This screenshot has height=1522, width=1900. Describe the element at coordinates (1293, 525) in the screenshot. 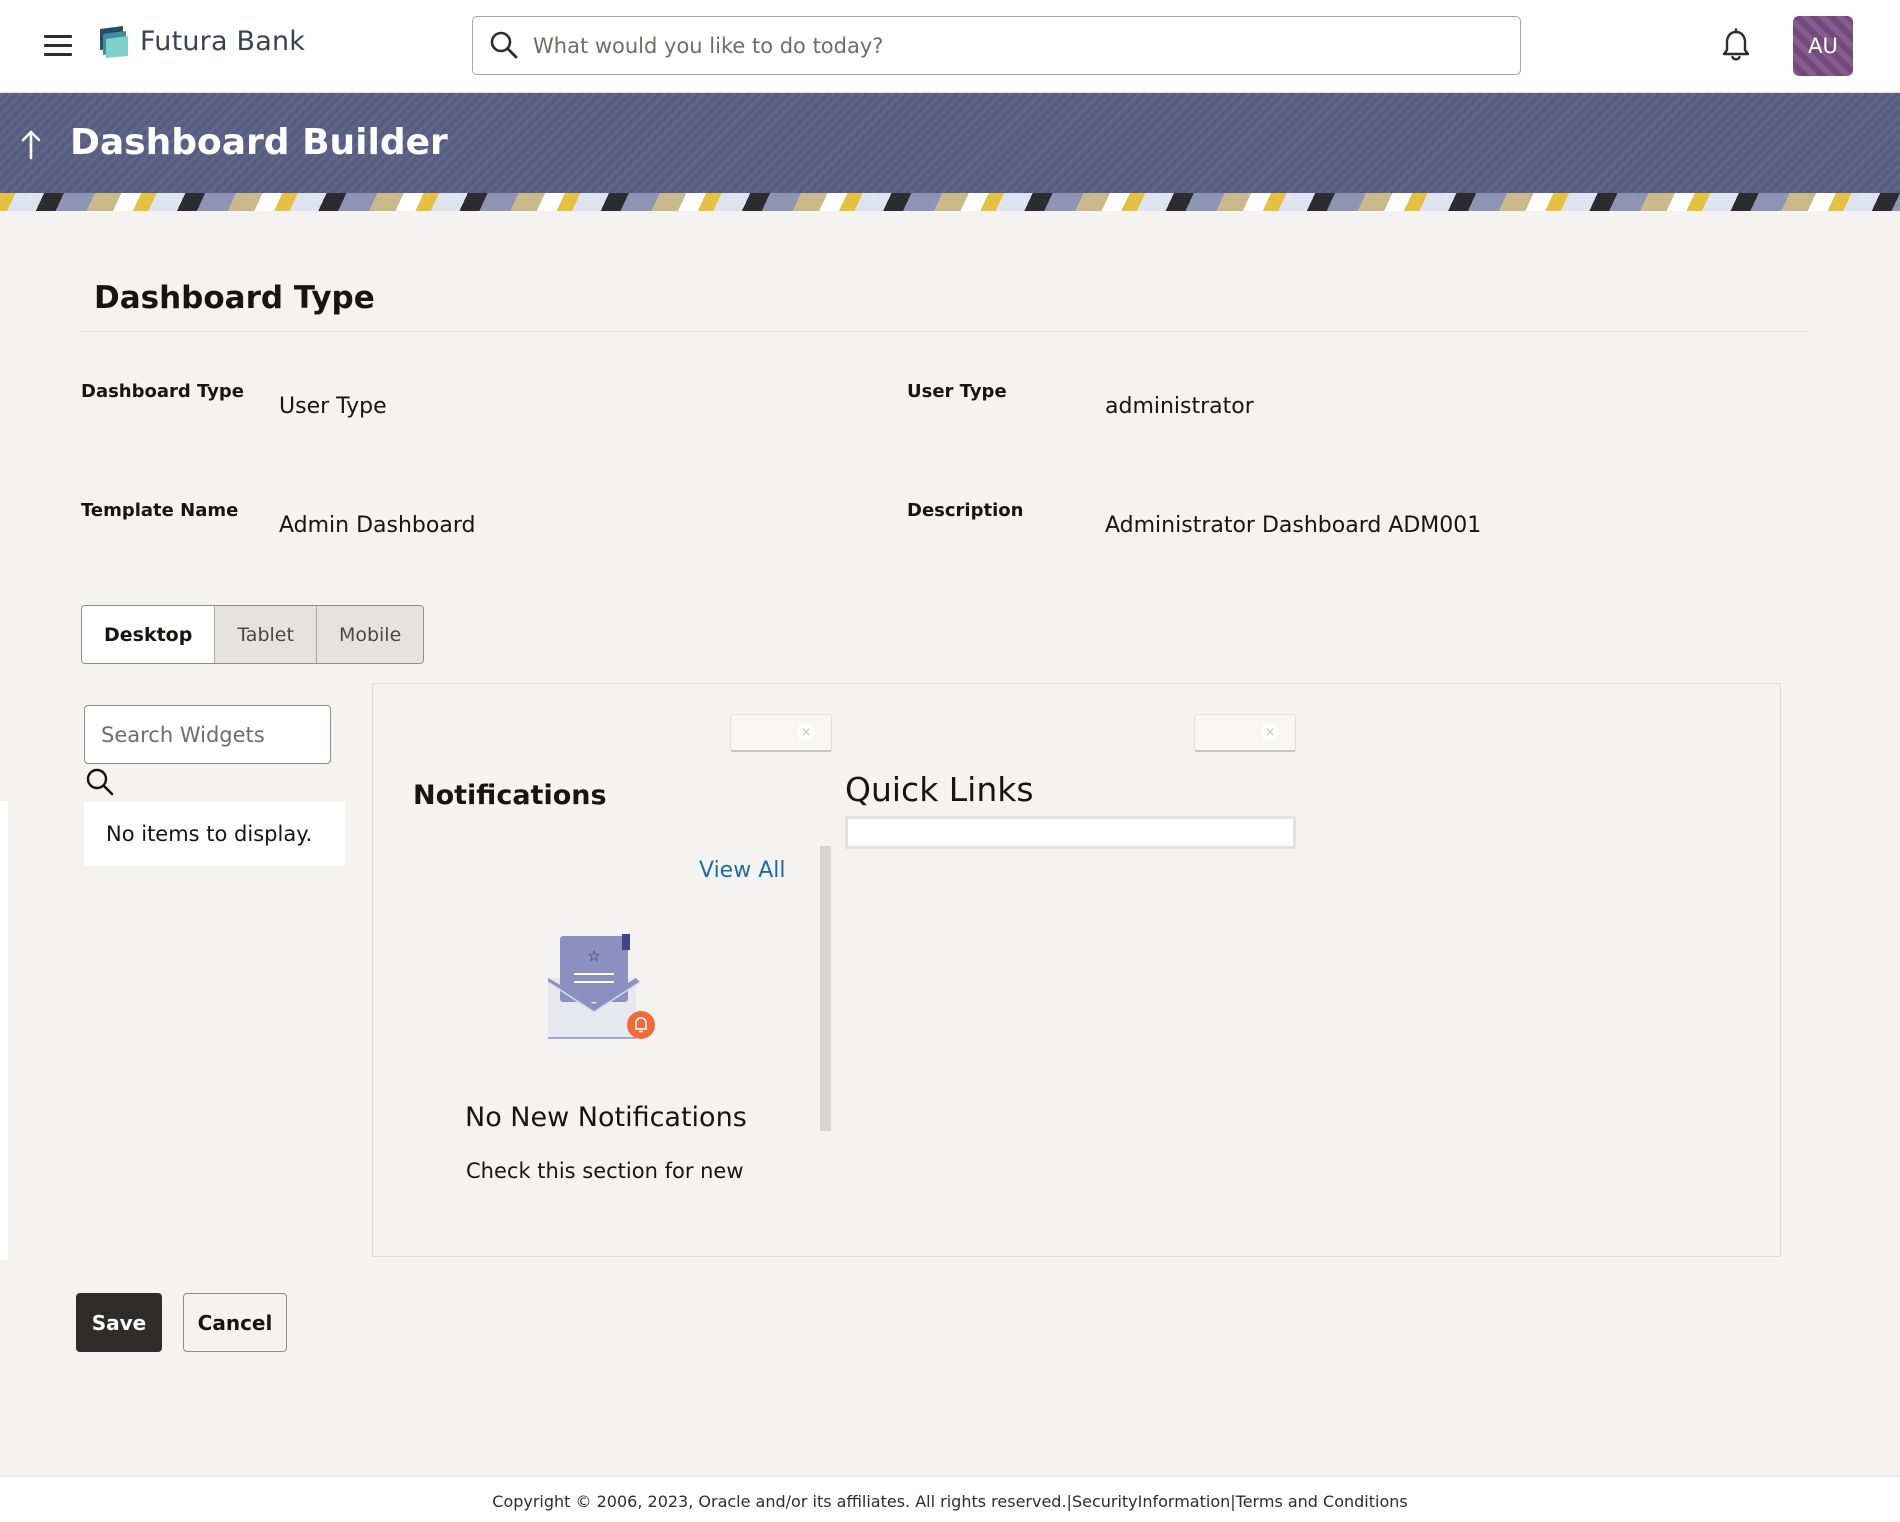

I see `description-value: Administrator Dashboard ADM001` at that location.